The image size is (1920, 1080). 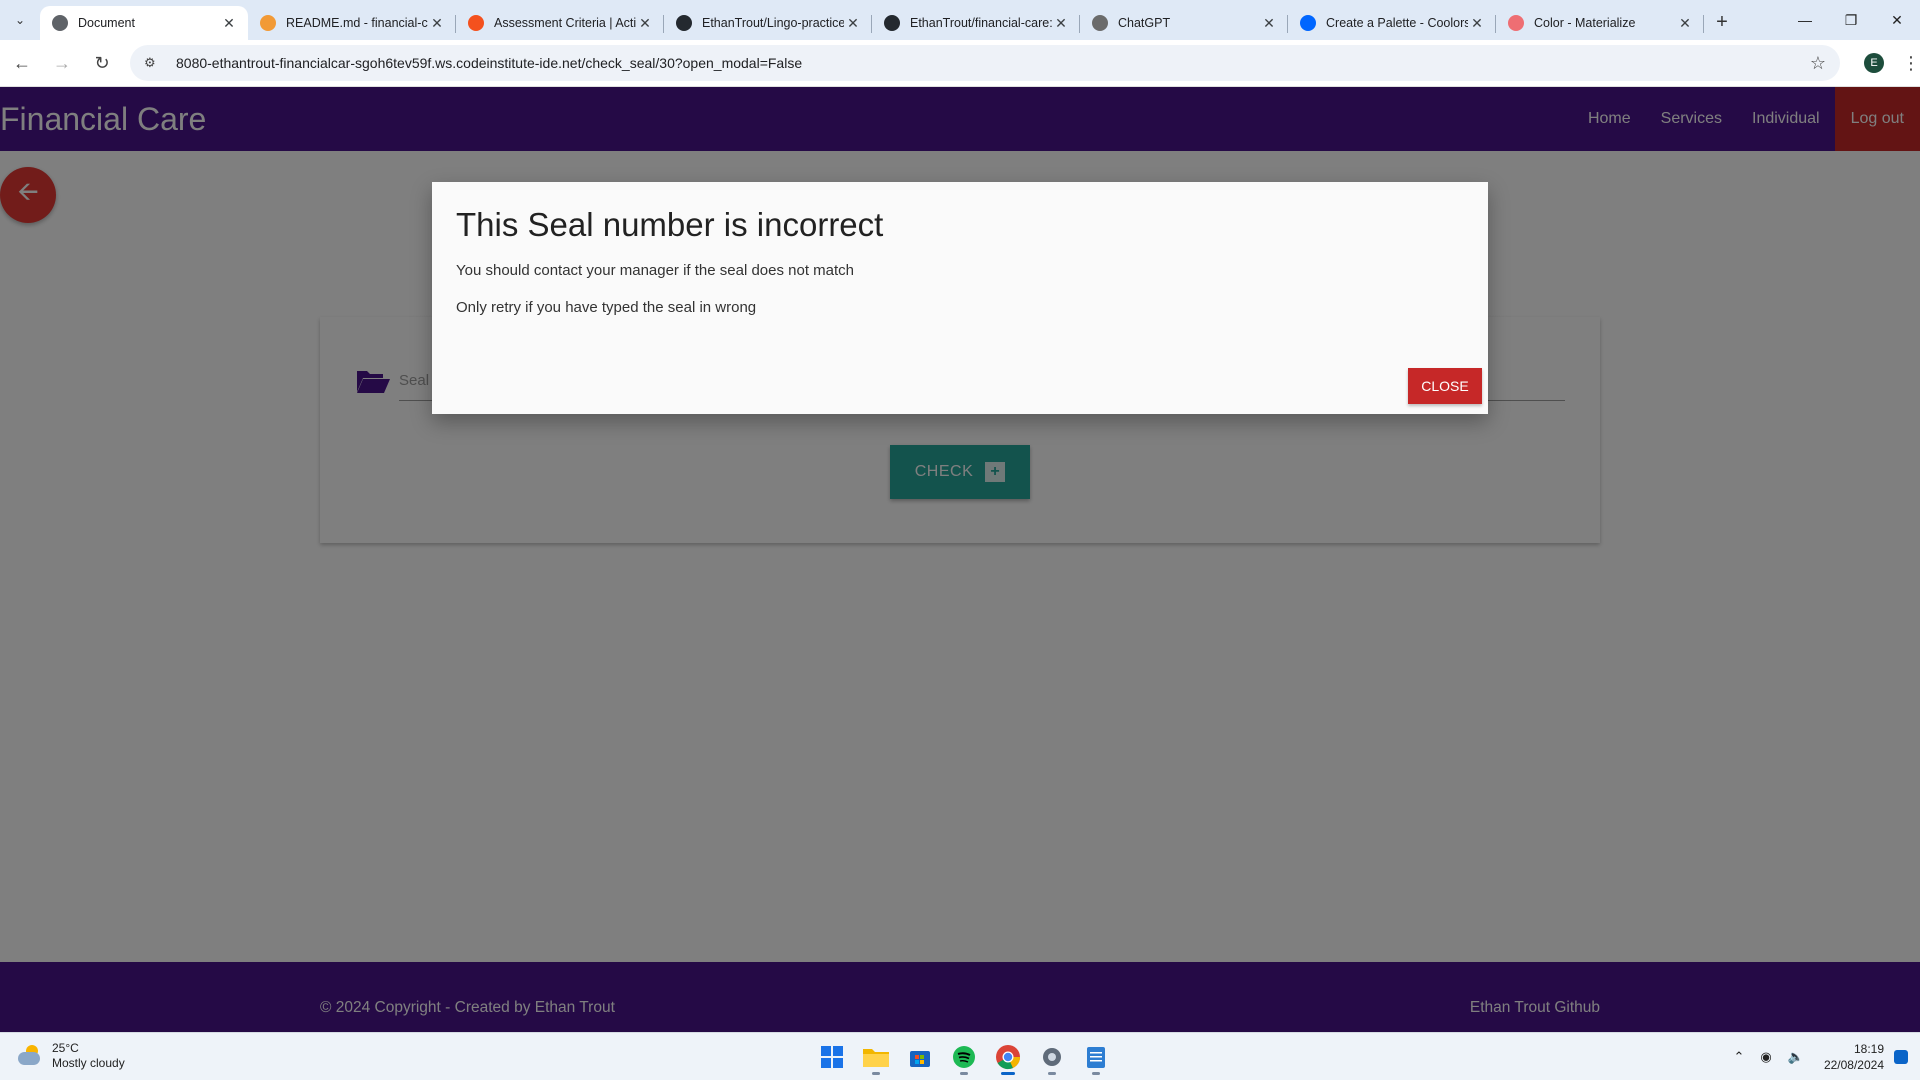 I want to click on tab-title: Color - Materialize, so click(x=1585, y=23).